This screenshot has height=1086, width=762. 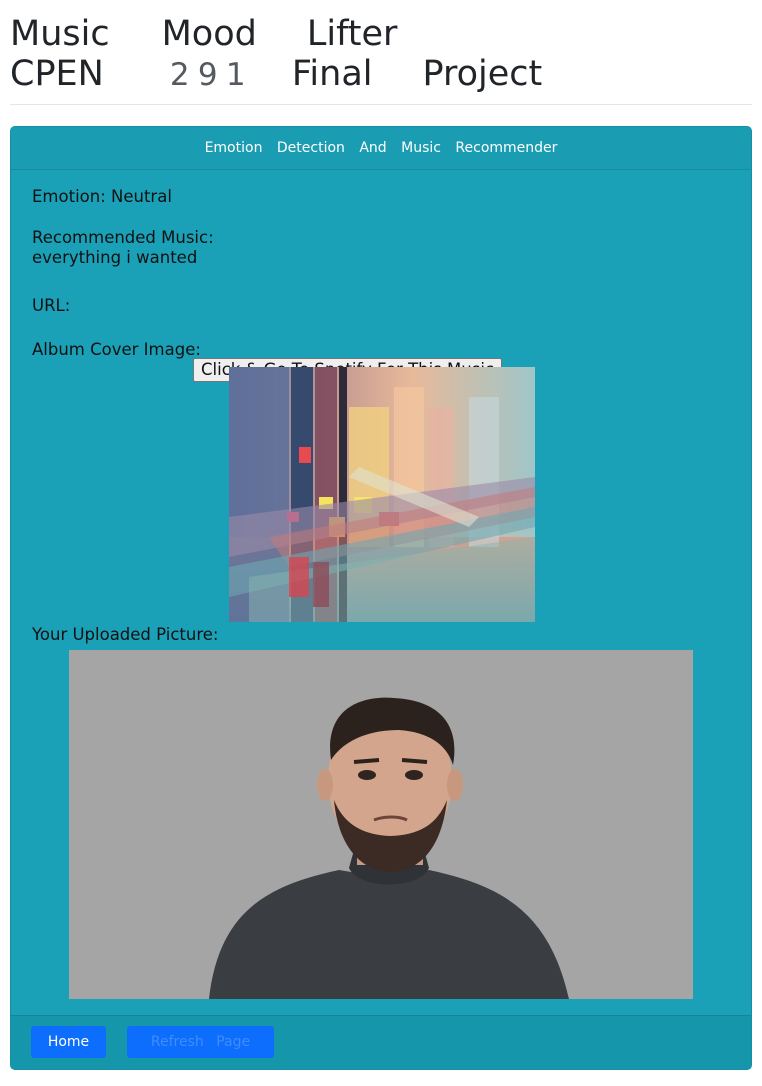 What do you see at coordinates (179, 75) in the screenshot?
I see `course-number-digit: 2` at bounding box center [179, 75].